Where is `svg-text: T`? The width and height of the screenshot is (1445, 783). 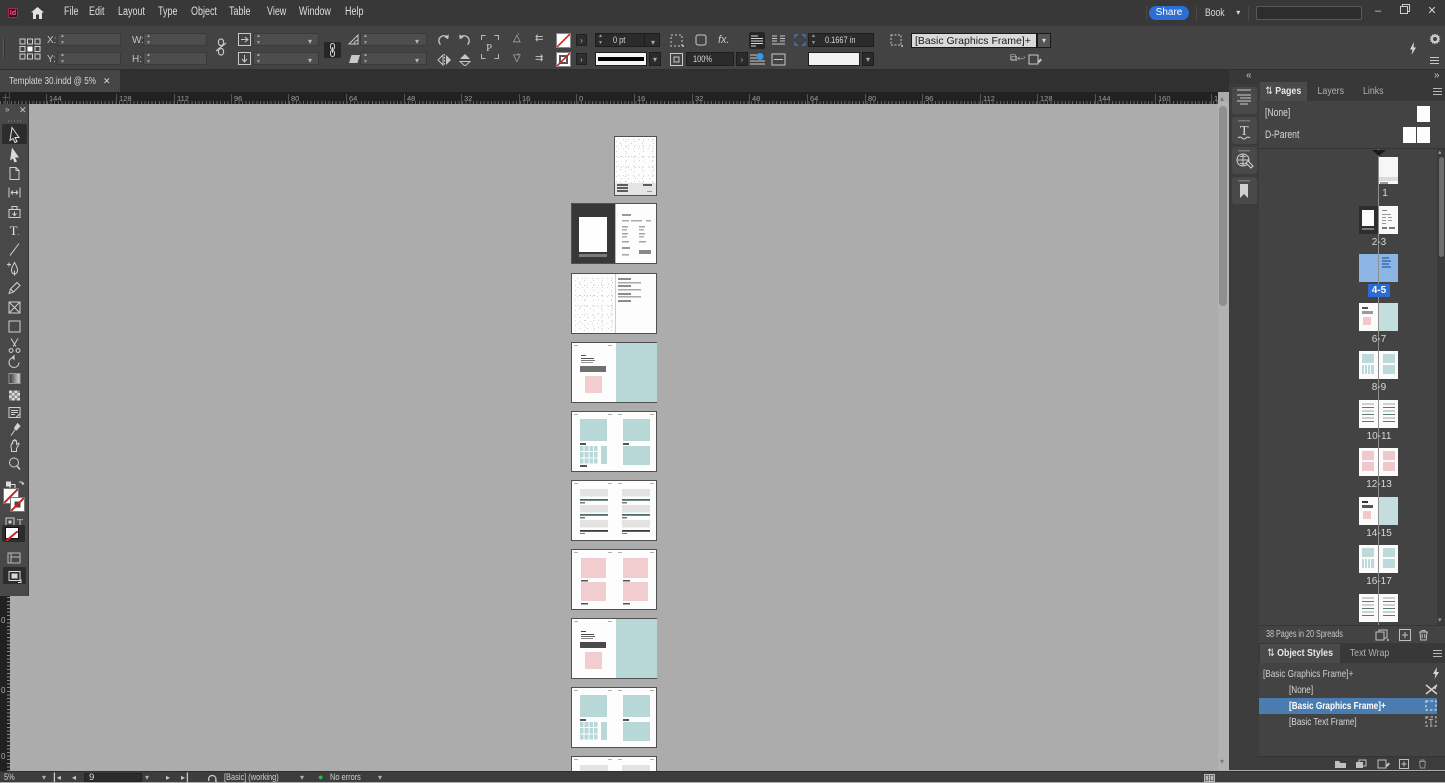
svg-text: T is located at coordinates (1431, 722).